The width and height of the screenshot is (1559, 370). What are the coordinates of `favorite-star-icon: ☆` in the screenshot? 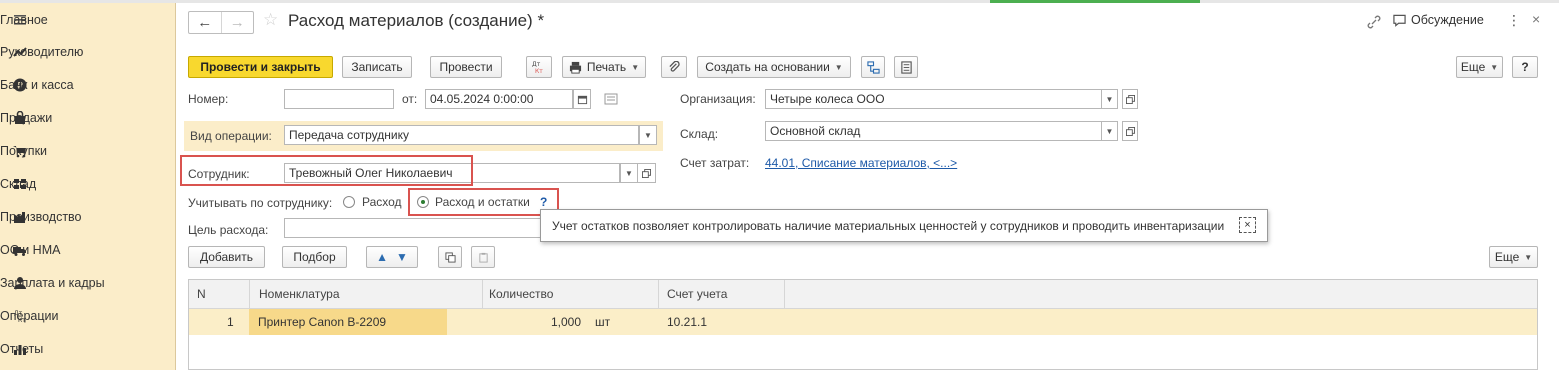 It's located at (270, 20).